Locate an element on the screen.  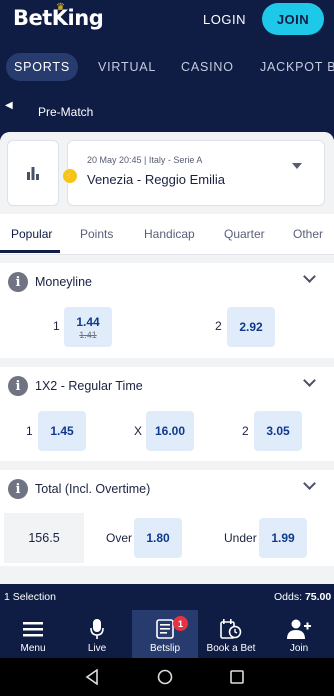
selection-count: 1 Selection is located at coordinates (30, 597).